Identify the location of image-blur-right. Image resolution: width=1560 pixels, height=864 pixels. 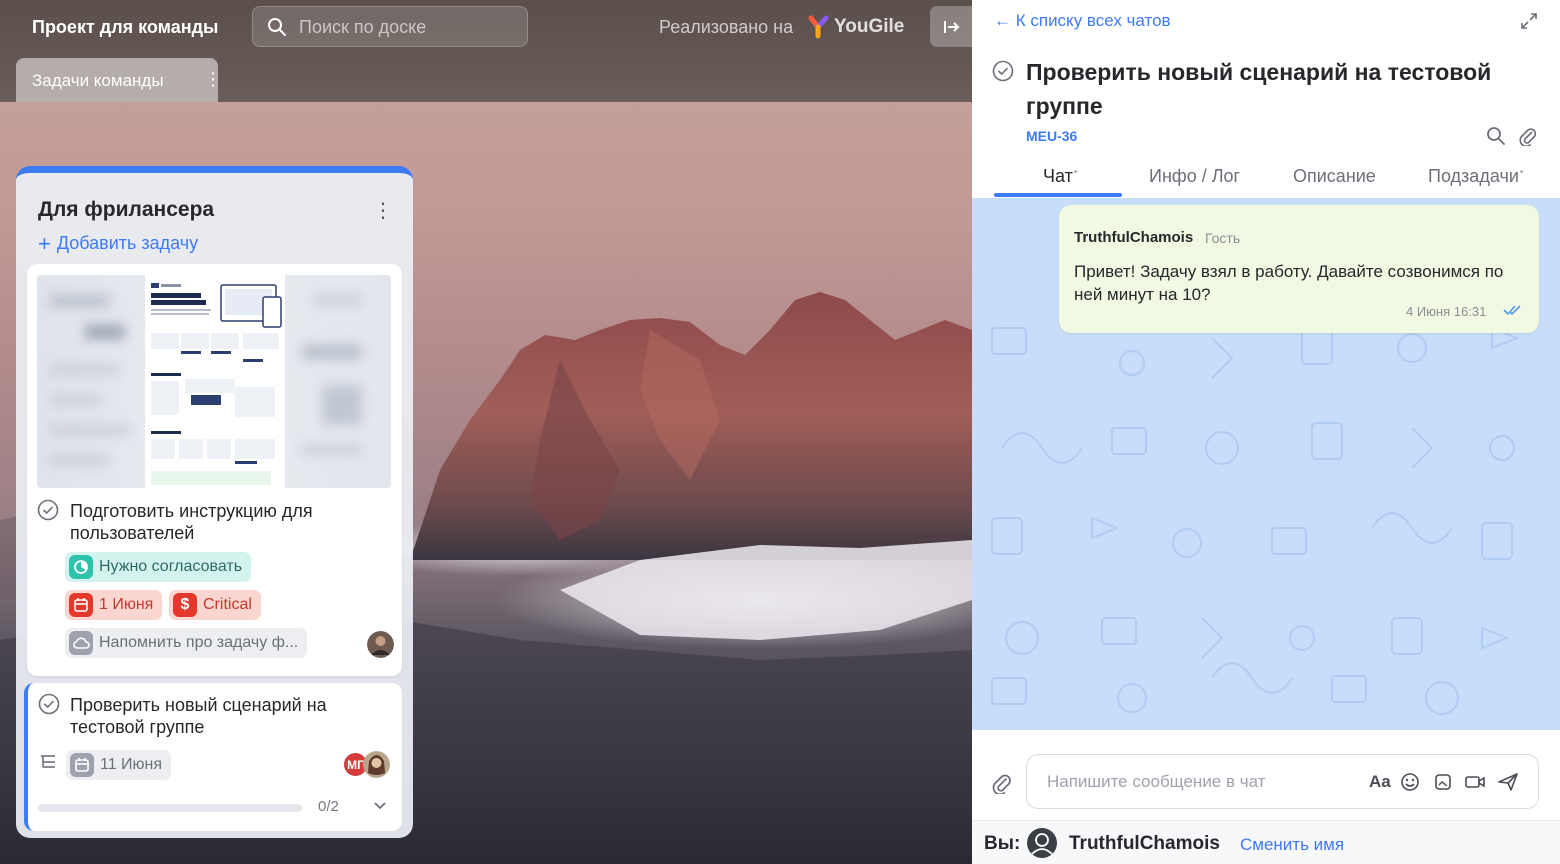
(332, 375).